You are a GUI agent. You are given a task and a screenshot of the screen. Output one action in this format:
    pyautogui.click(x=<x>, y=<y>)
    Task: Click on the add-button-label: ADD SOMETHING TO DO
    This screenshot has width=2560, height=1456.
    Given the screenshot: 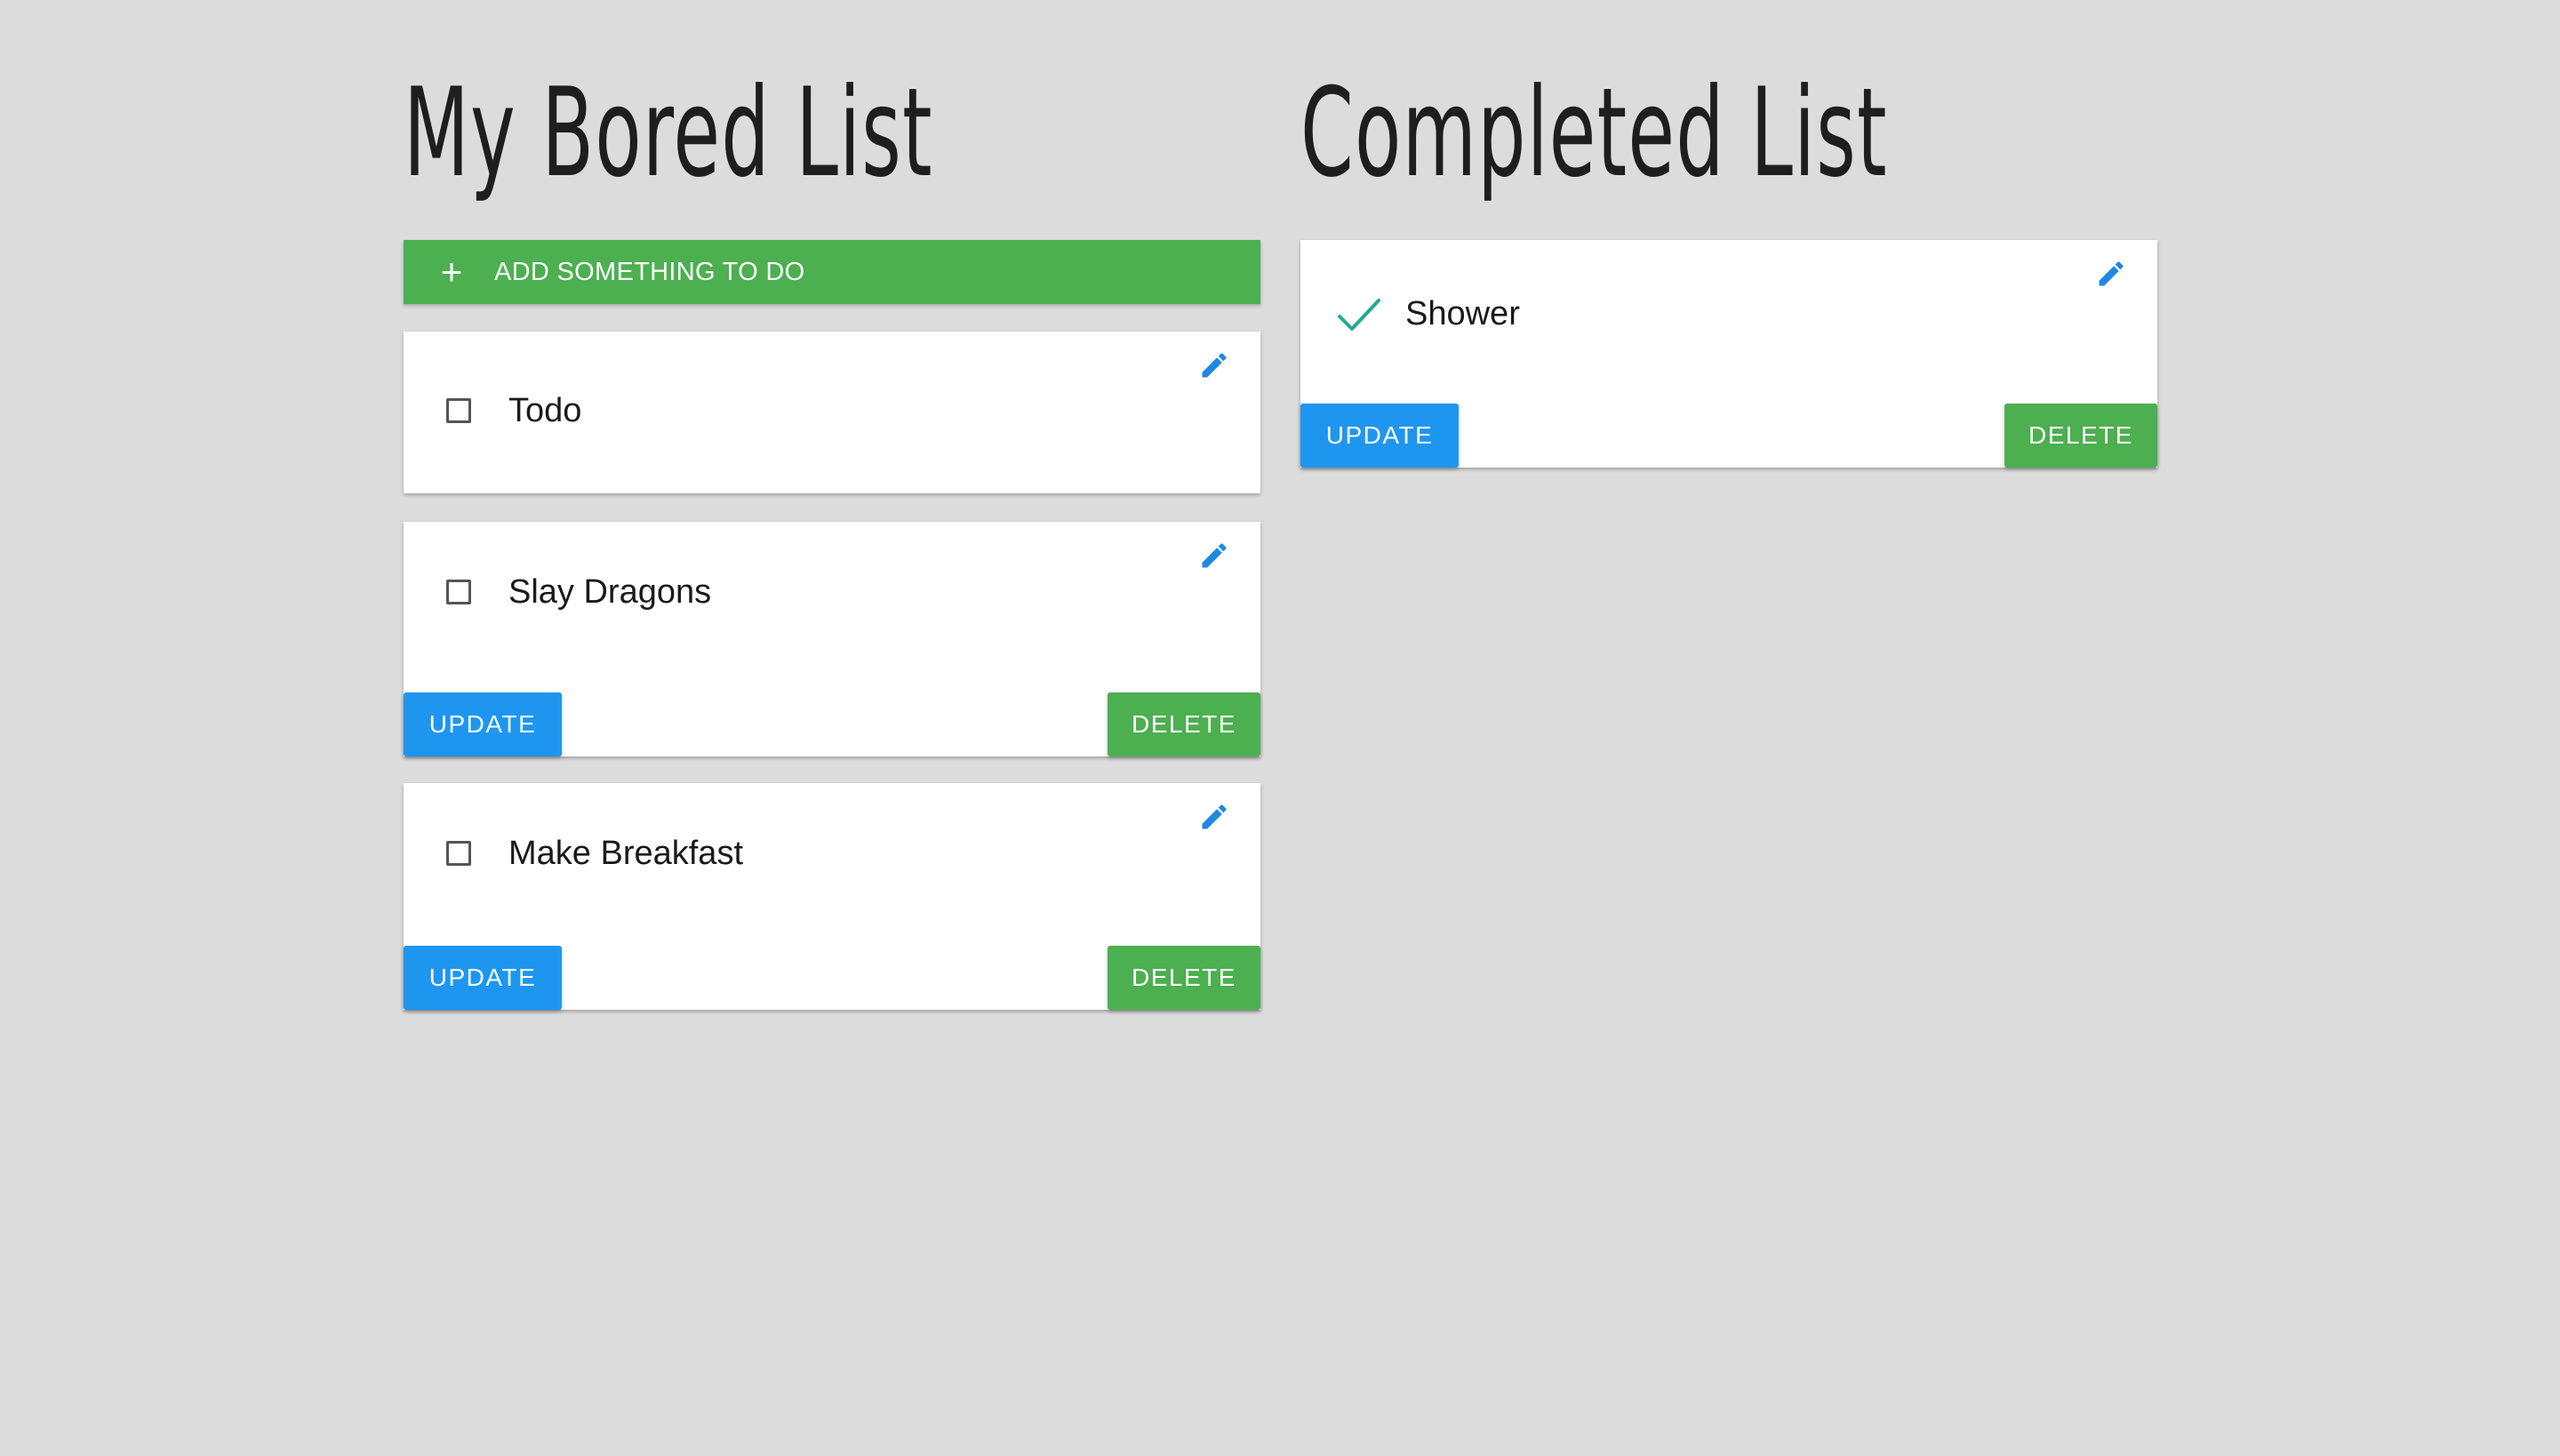 What is the action you would take?
    pyautogui.click(x=649, y=271)
    